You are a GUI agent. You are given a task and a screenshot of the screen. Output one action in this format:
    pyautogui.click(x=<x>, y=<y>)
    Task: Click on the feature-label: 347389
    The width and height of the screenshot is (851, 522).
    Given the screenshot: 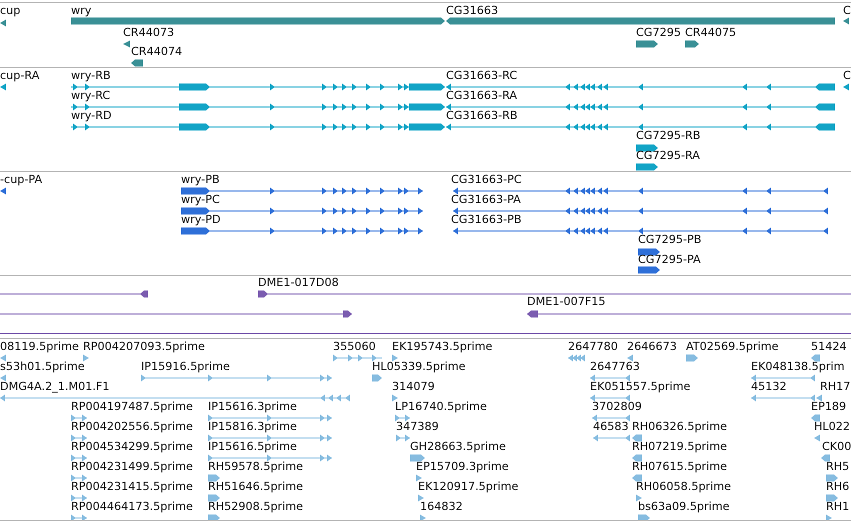 What is the action you would take?
    pyautogui.click(x=417, y=427)
    